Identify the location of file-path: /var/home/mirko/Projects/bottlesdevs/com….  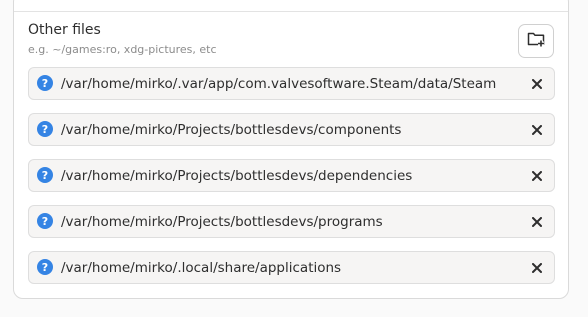
(231, 130).